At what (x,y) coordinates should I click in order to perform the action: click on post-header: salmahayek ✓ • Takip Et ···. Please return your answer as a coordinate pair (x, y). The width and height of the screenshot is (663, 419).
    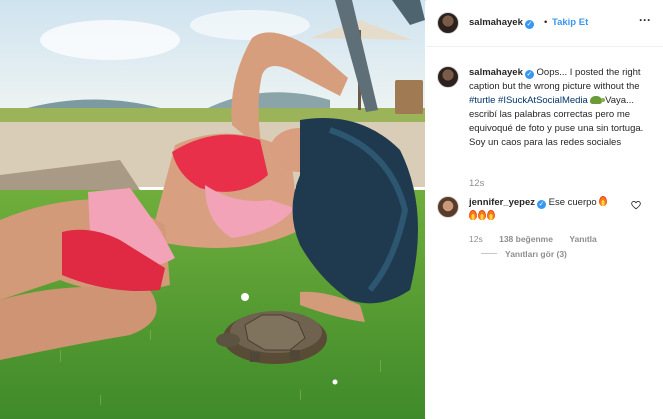
    Looking at the image, I should click on (544, 23).